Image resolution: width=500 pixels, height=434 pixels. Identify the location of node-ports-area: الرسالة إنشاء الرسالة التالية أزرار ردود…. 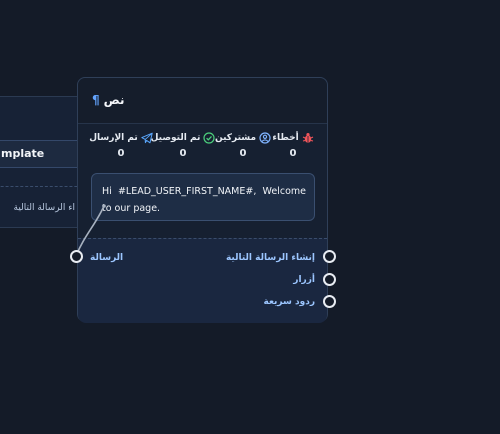
(202, 280).